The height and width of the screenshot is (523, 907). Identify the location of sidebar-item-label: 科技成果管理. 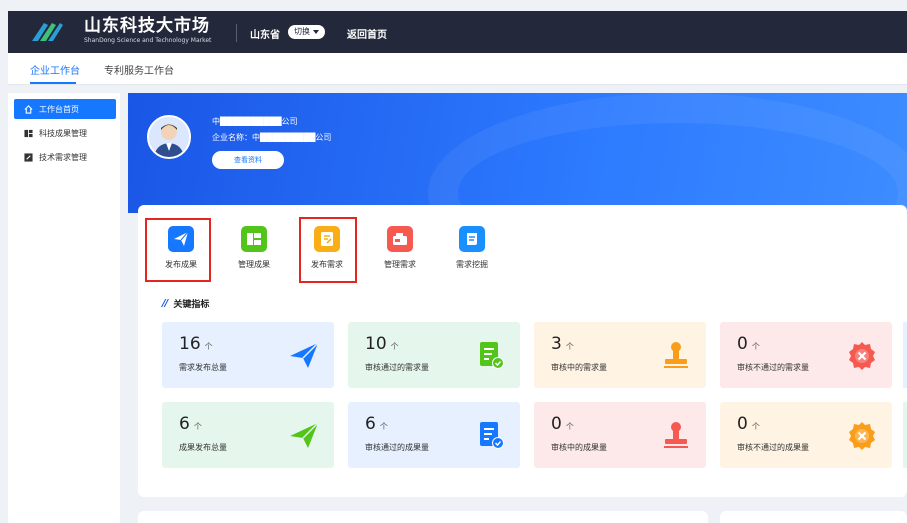
(63, 133).